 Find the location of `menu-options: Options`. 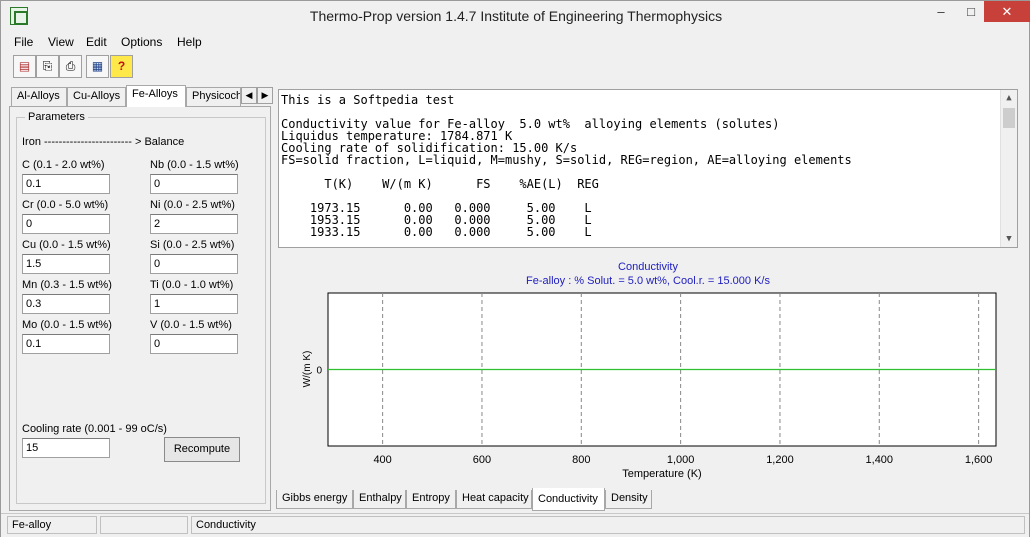

menu-options: Options is located at coordinates (141, 42).